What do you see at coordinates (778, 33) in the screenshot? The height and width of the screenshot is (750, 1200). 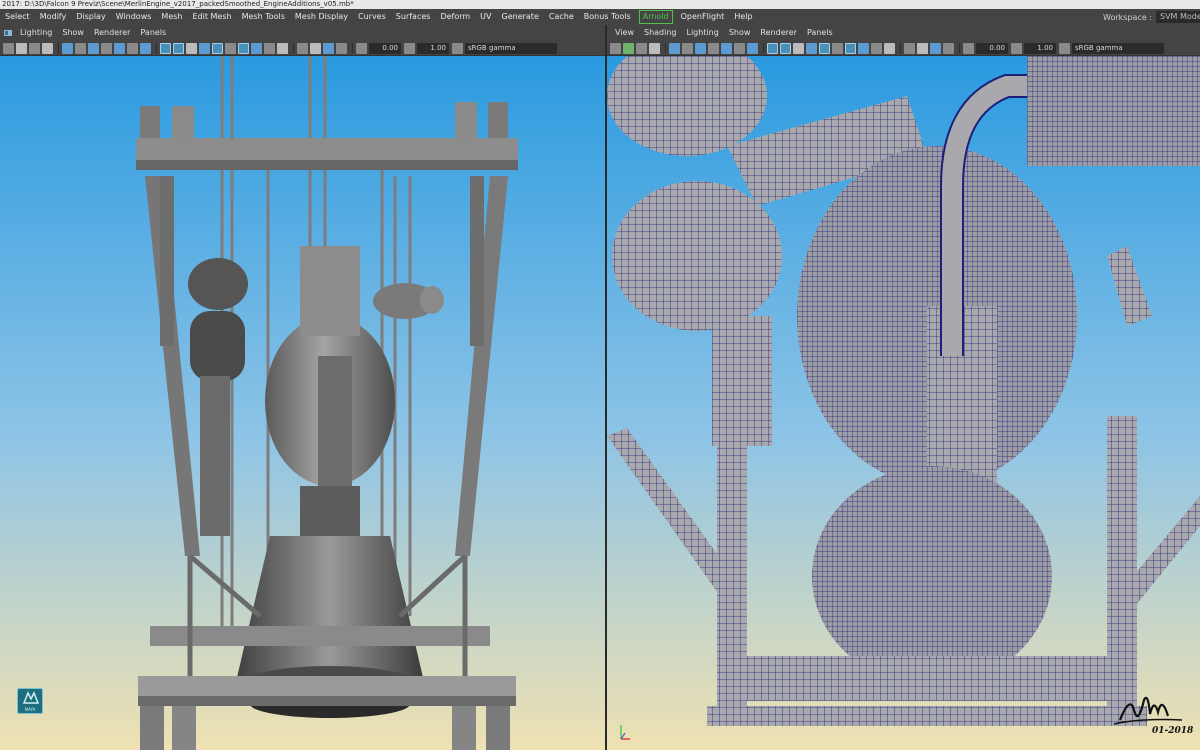 I see `right-menu-renderer: Renderer` at bounding box center [778, 33].